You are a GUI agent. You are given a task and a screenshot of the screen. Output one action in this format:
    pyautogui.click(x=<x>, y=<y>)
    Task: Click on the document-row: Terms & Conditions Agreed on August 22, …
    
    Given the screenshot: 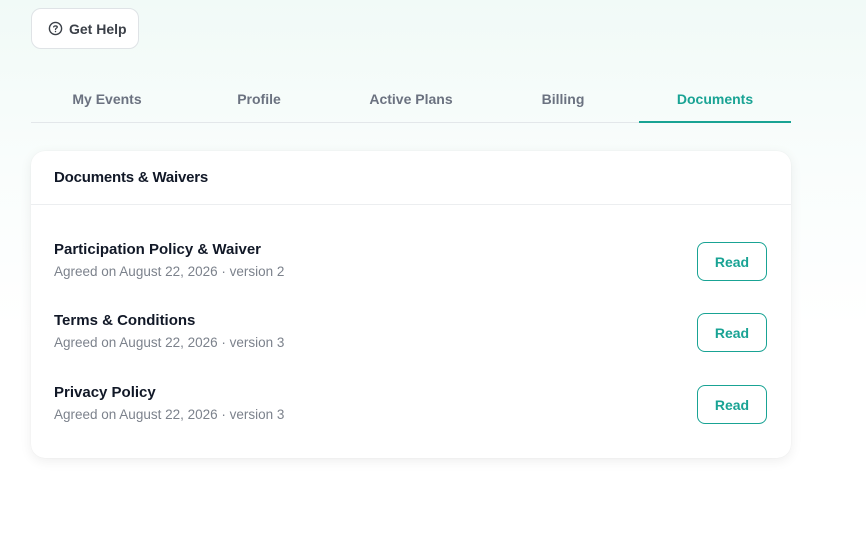 What is the action you would take?
    pyautogui.click(x=410, y=332)
    